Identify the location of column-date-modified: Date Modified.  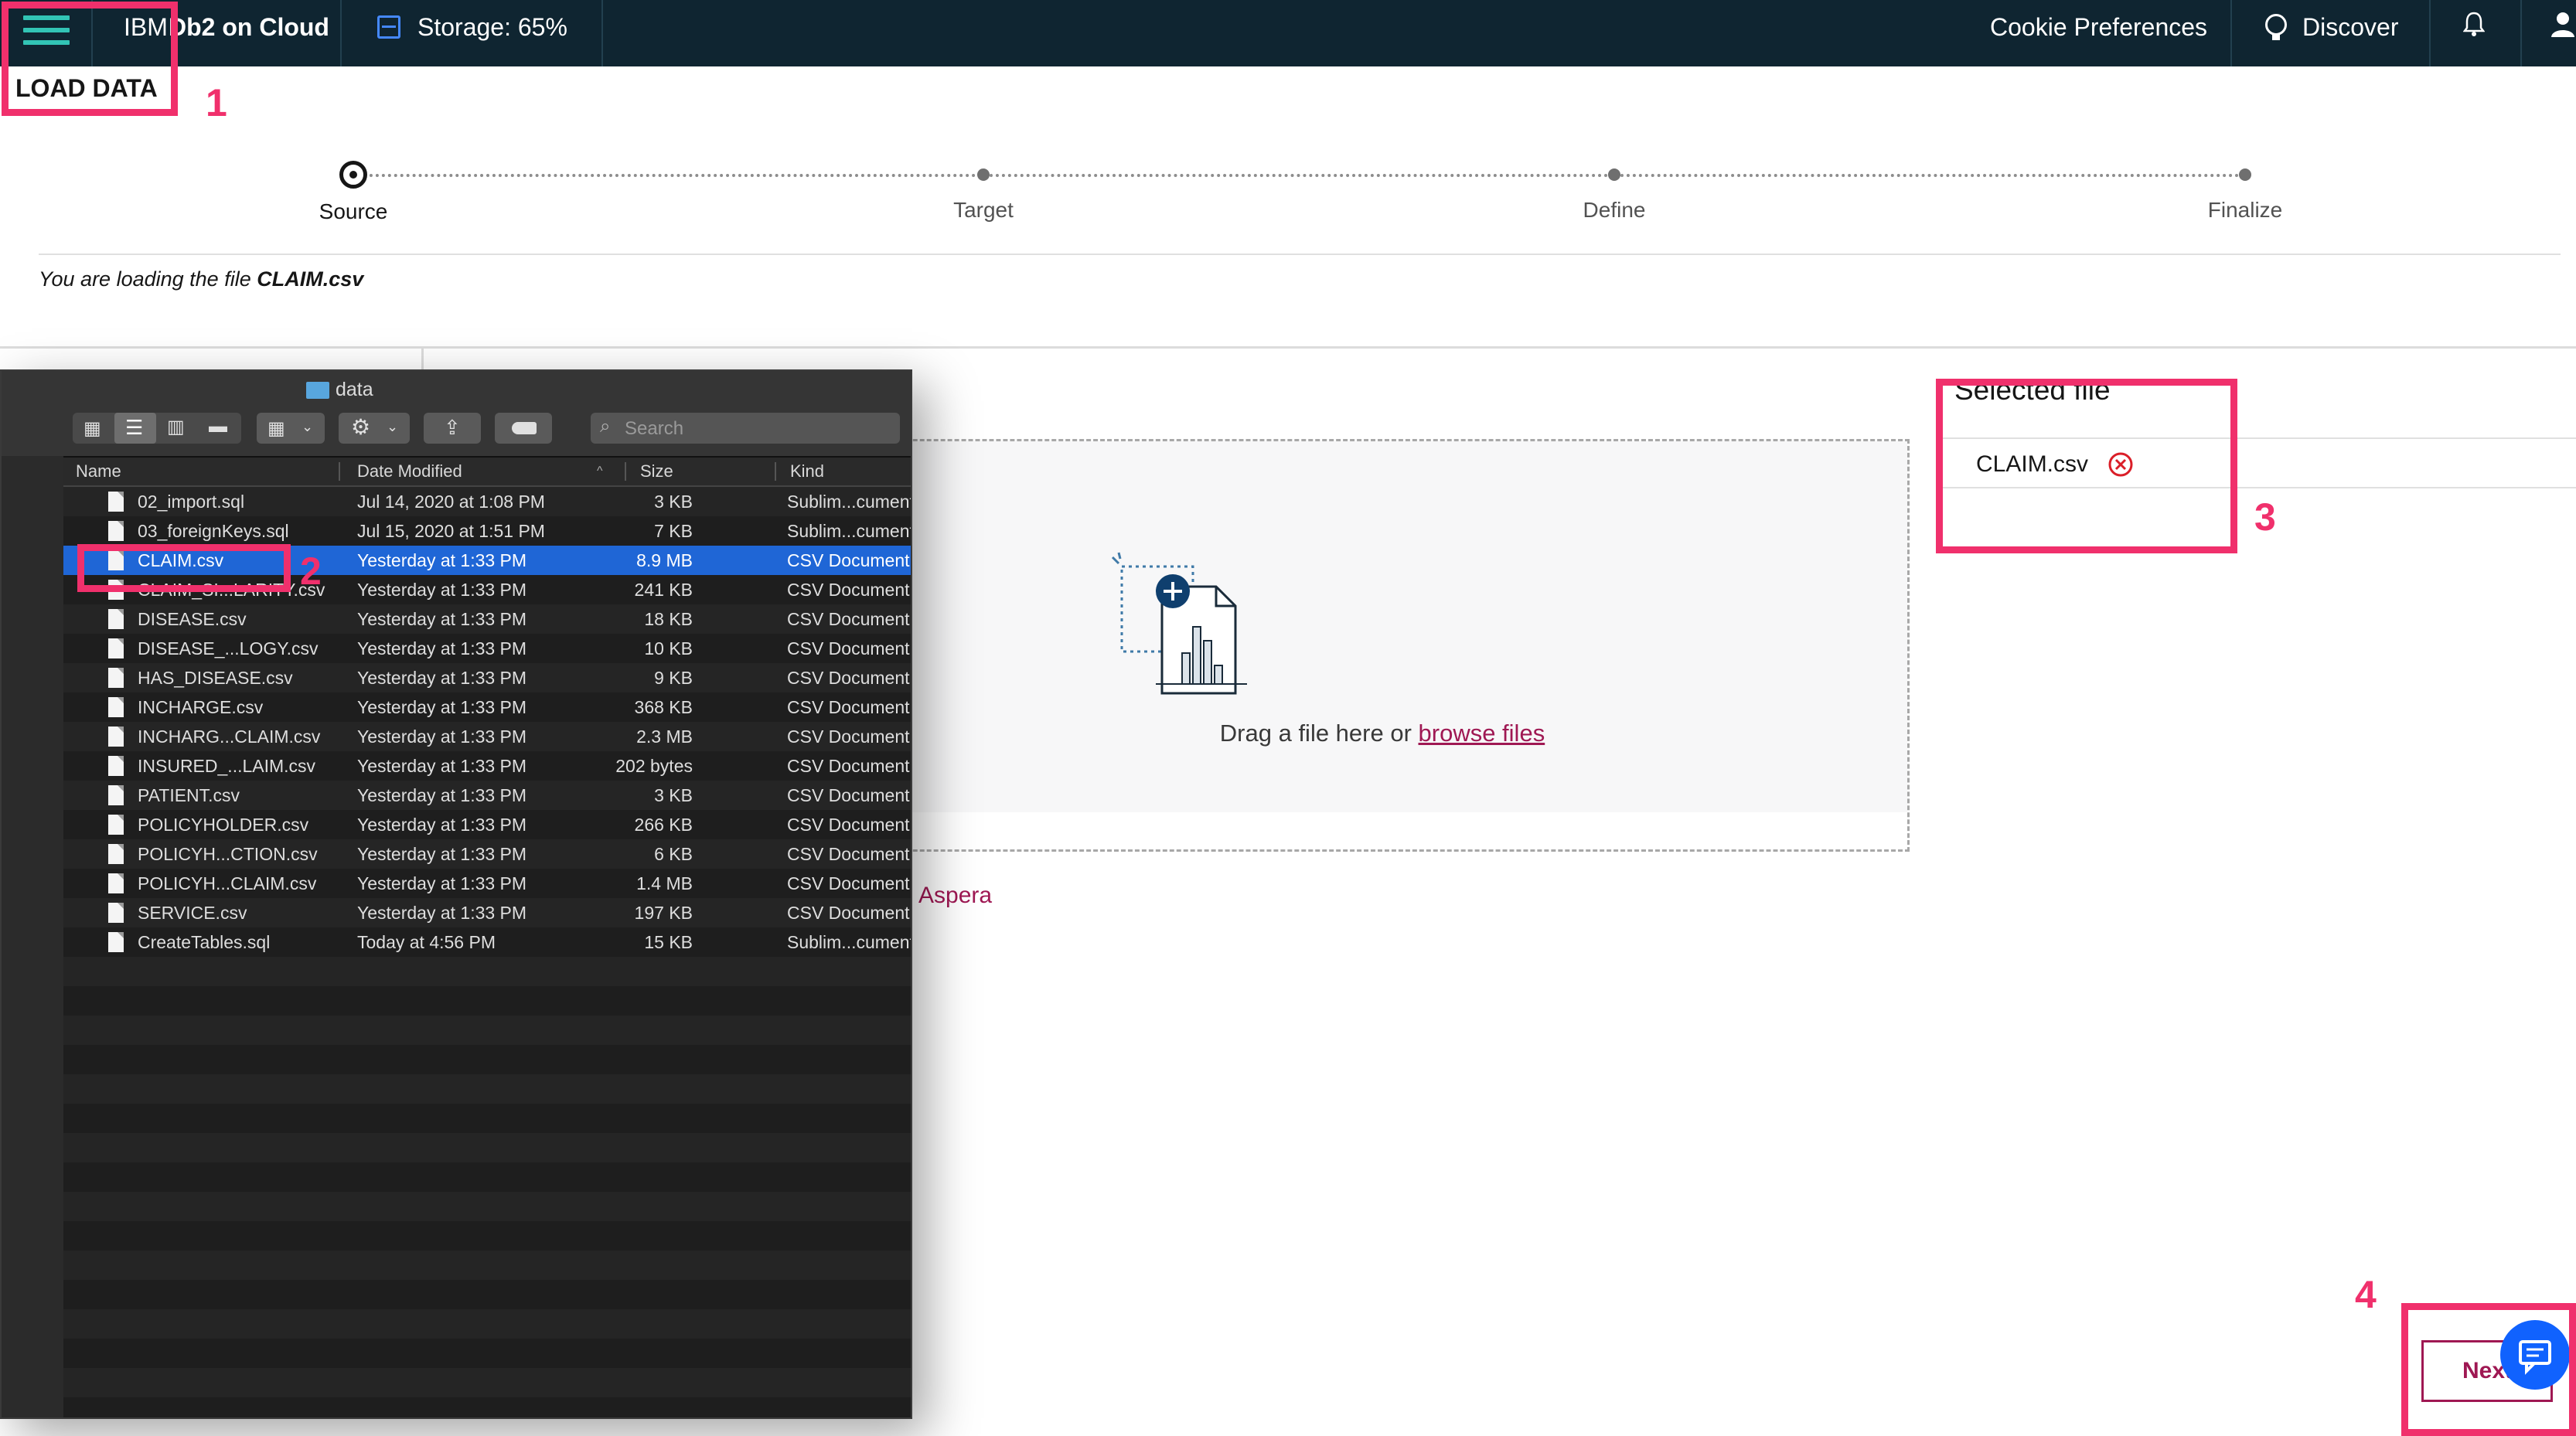
(410, 471).